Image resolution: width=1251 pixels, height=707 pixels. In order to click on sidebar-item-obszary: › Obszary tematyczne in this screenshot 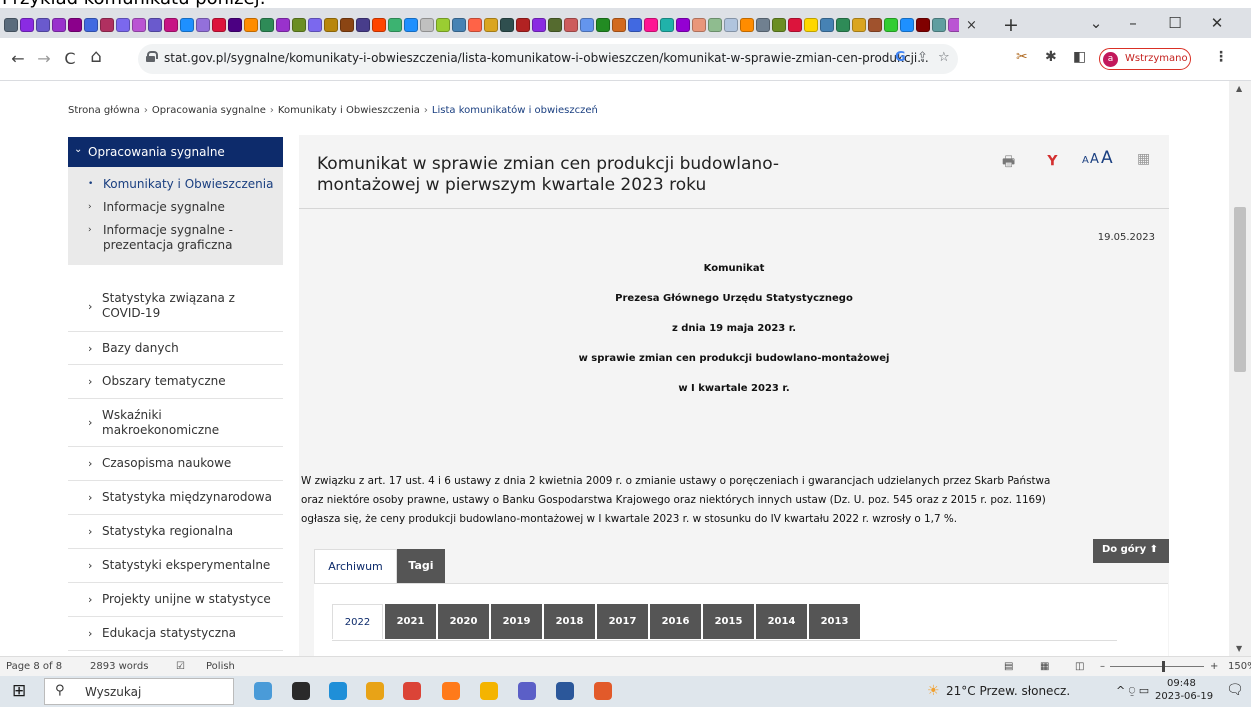, I will do `click(175, 382)`.